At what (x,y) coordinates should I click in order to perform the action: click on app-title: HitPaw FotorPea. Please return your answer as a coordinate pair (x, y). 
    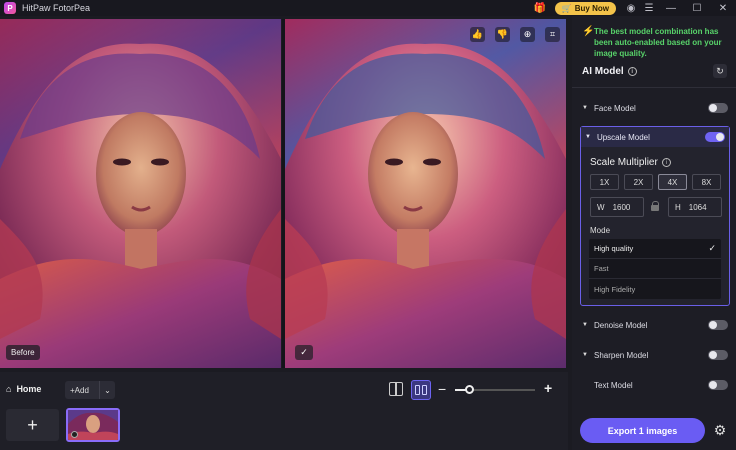
    Looking at the image, I should click on (56, 8).